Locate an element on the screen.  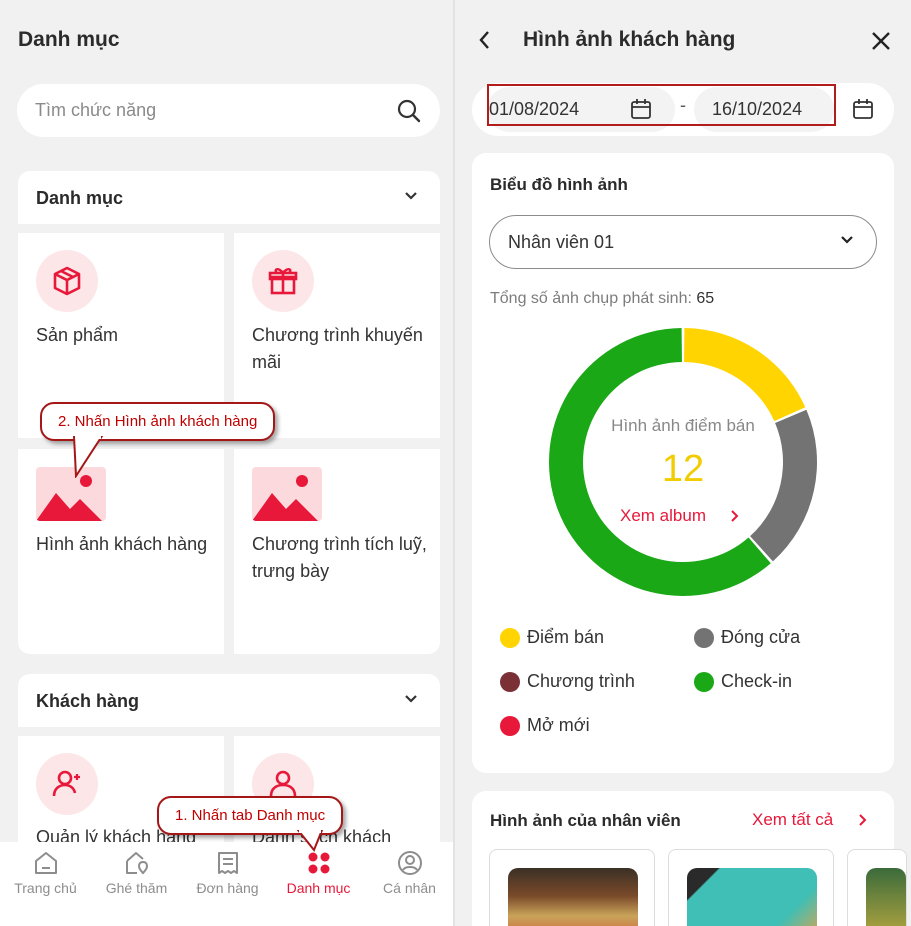
see-all-label: Xem tất cả is located at coordinates (793, 819).